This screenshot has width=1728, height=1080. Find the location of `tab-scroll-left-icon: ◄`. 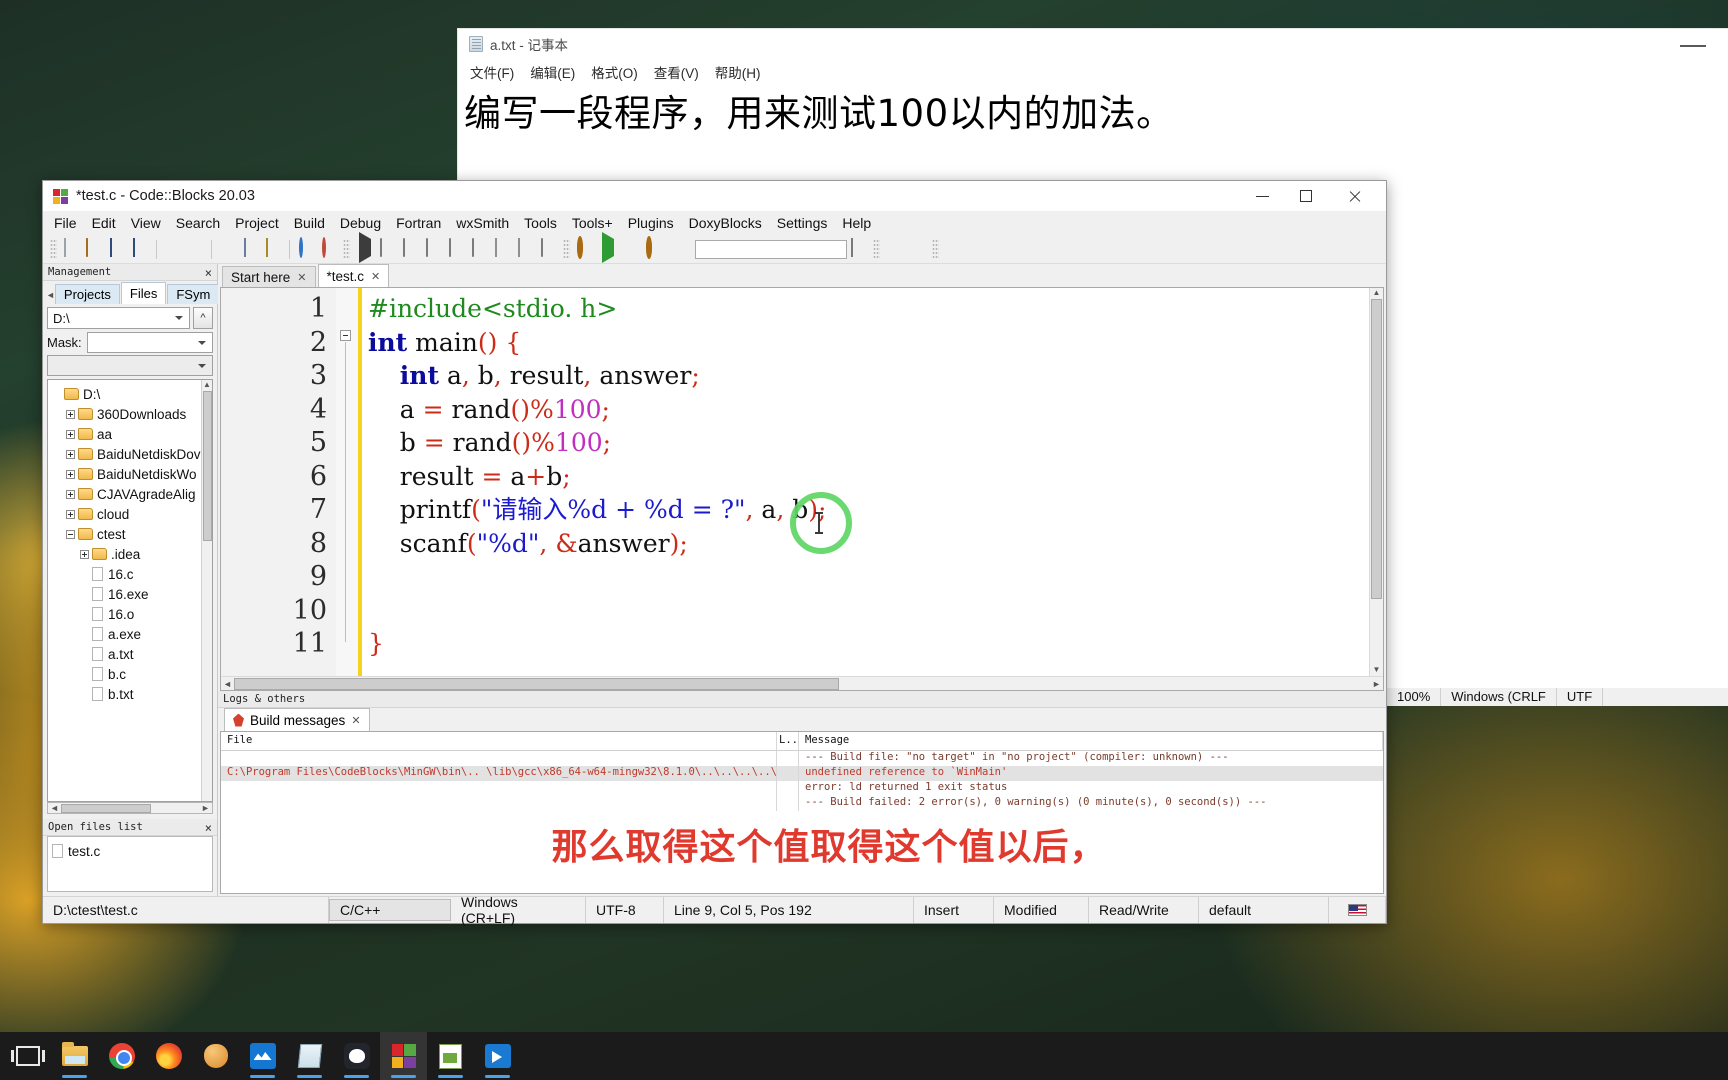

tab-scroll-left-icon: ◄ is located at coordinates (50, 295).